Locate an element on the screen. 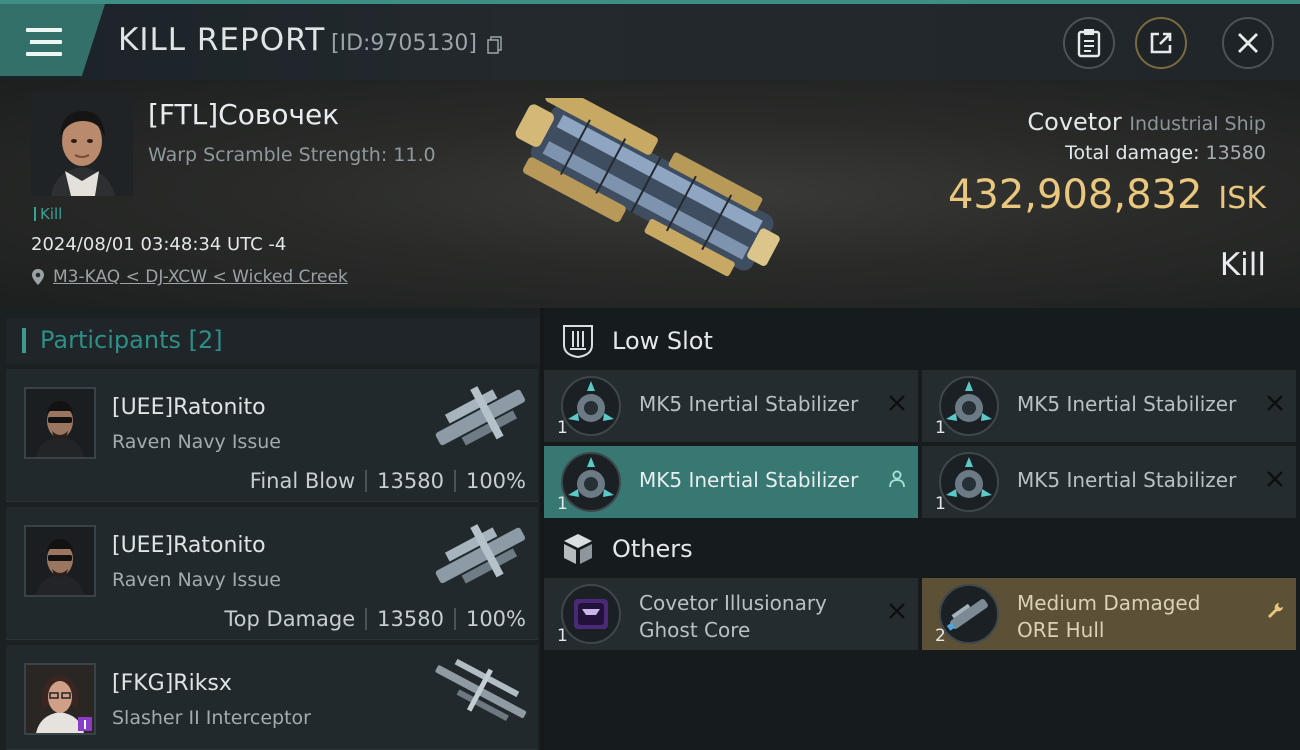  kill-timestamp: 2024/08/01 03:48:34 UTC -4 is located at coordinates (159, 244).